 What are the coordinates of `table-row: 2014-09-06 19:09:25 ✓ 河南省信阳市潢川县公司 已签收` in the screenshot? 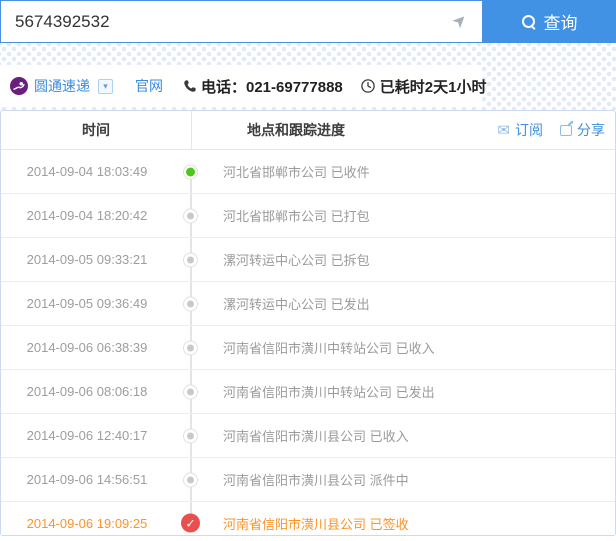 It's located at (308, 521).